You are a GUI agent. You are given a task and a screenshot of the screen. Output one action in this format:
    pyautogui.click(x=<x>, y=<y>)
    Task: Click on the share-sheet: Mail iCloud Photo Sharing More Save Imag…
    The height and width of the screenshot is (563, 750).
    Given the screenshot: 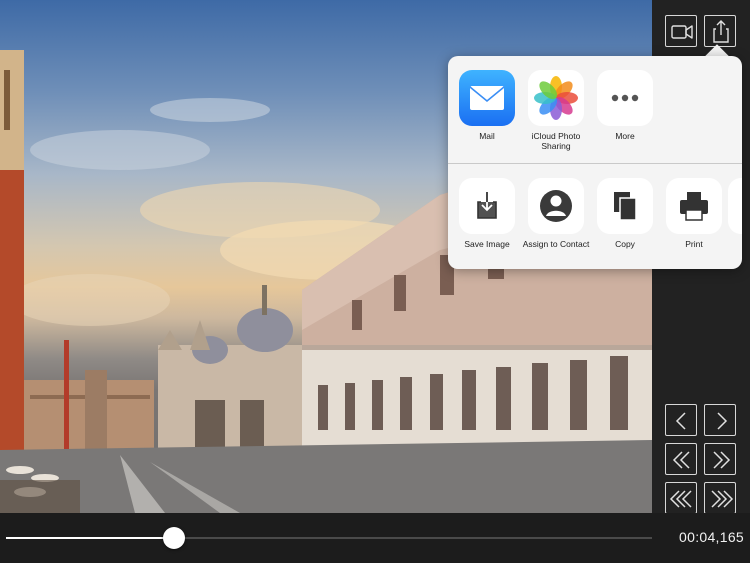 What is the action you would take?
    pyautogui.click(x=595, y=162)
    